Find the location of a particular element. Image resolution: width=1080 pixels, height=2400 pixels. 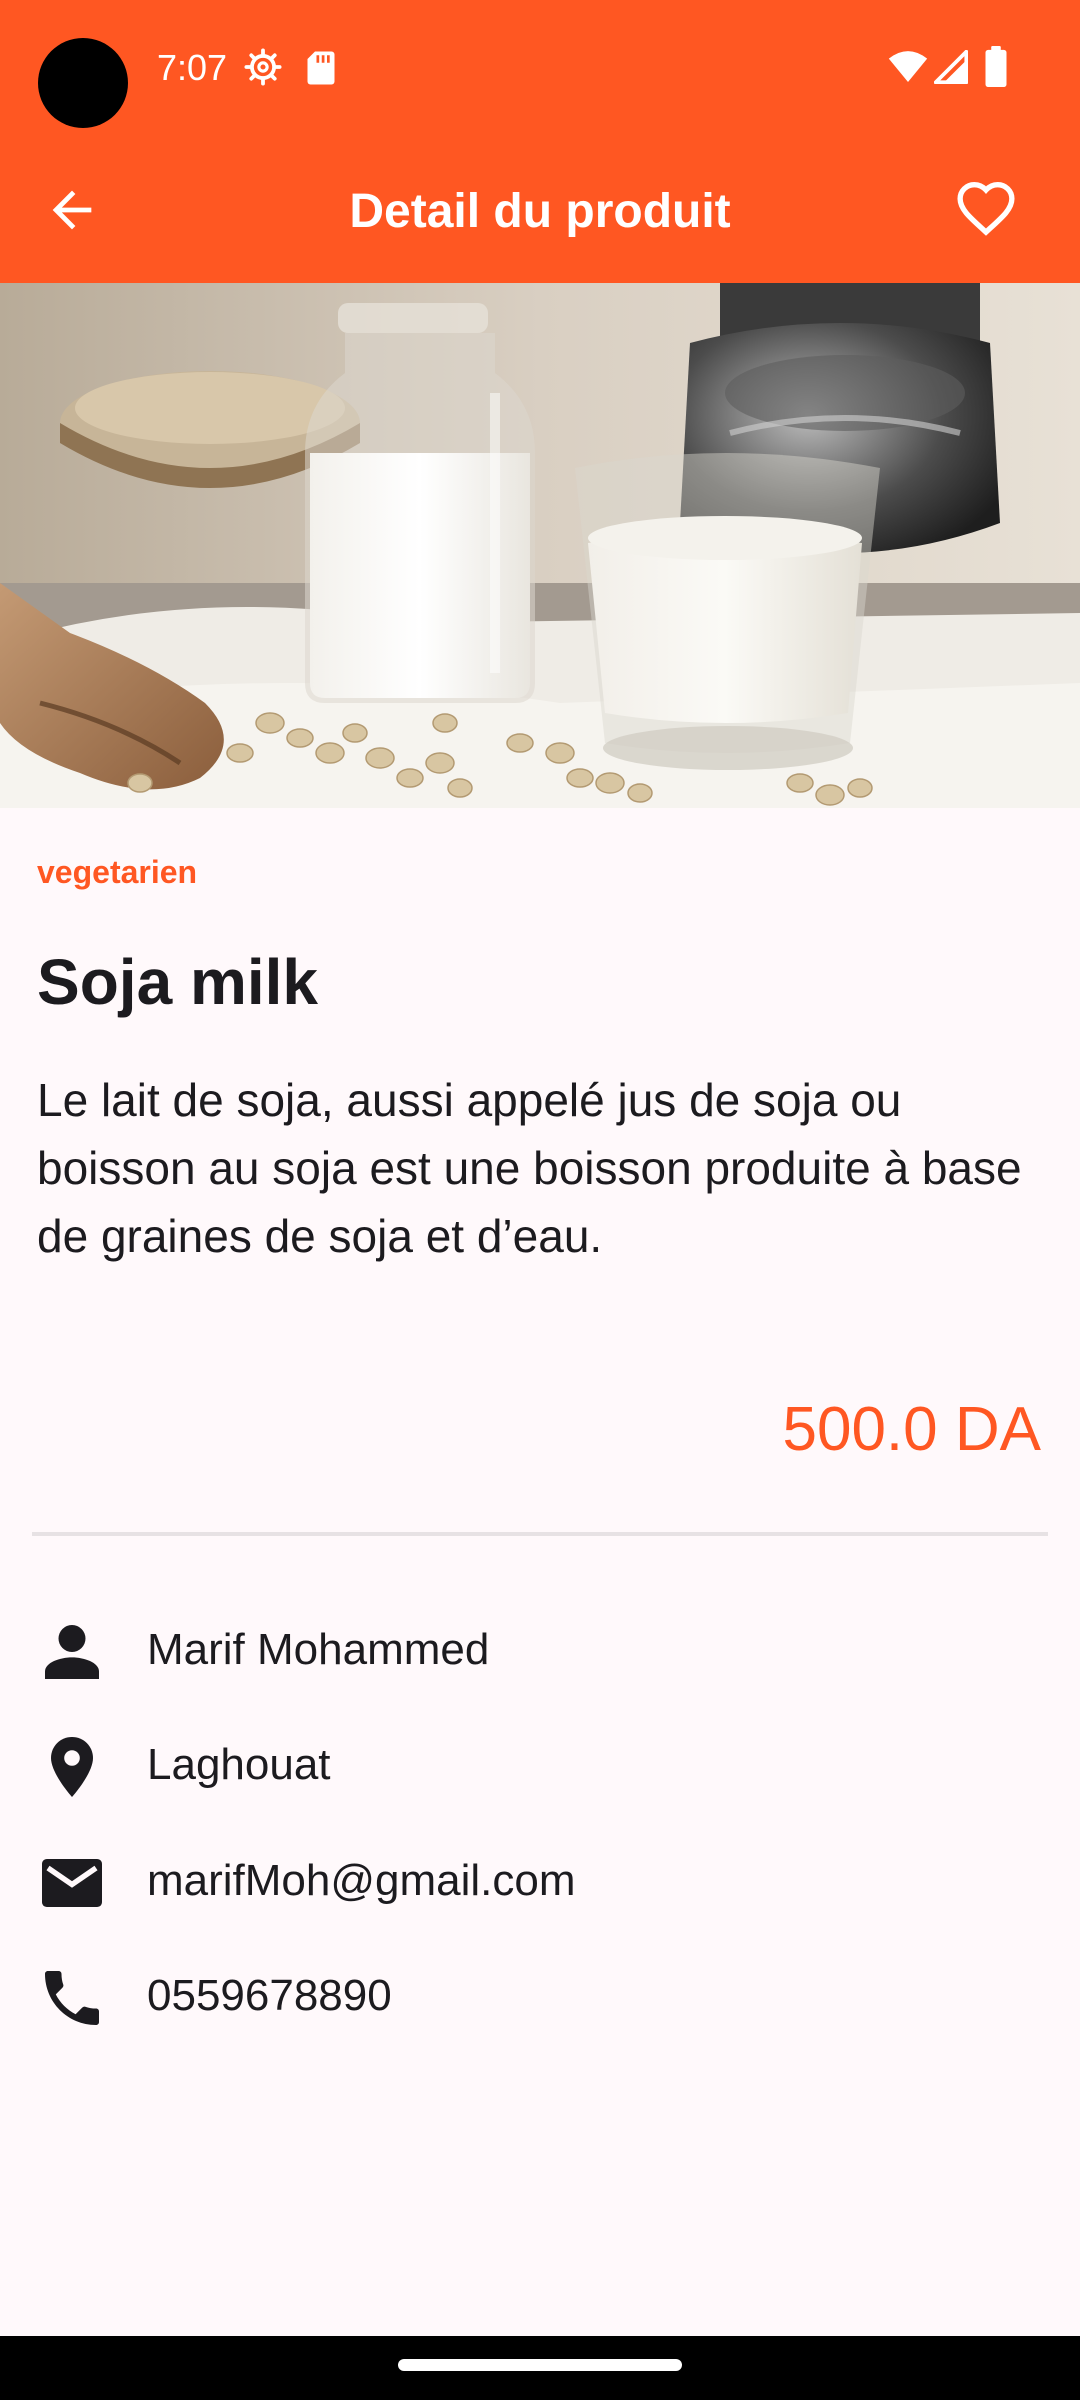

status-bar: 7:07 is located at coordinates (540, 70).